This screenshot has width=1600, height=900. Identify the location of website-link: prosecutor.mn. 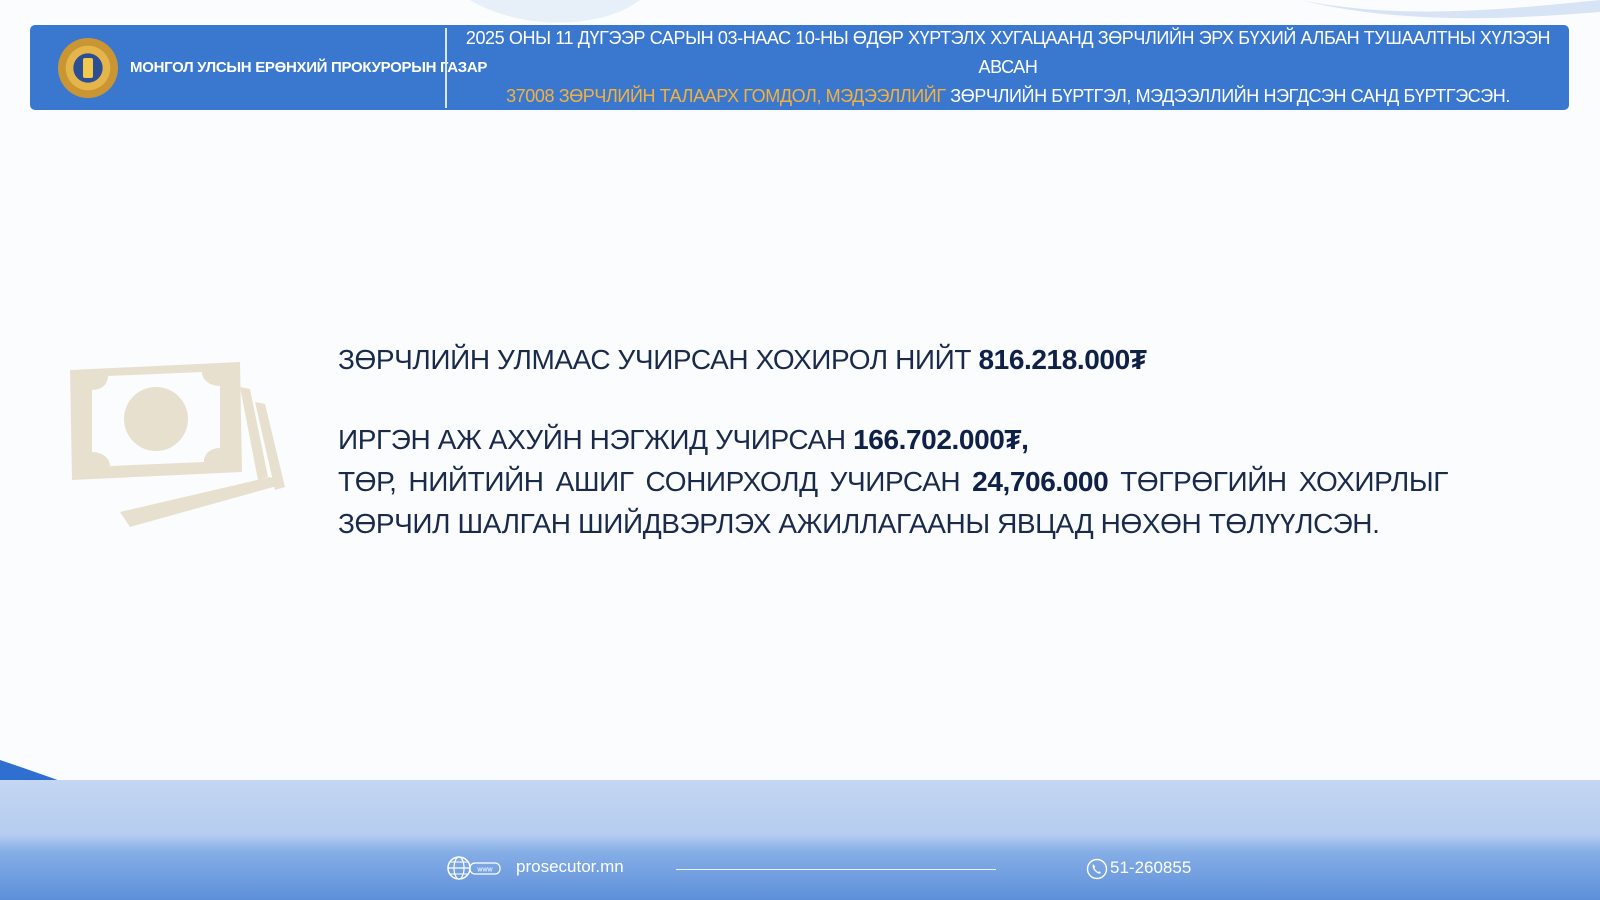
(570, 867).